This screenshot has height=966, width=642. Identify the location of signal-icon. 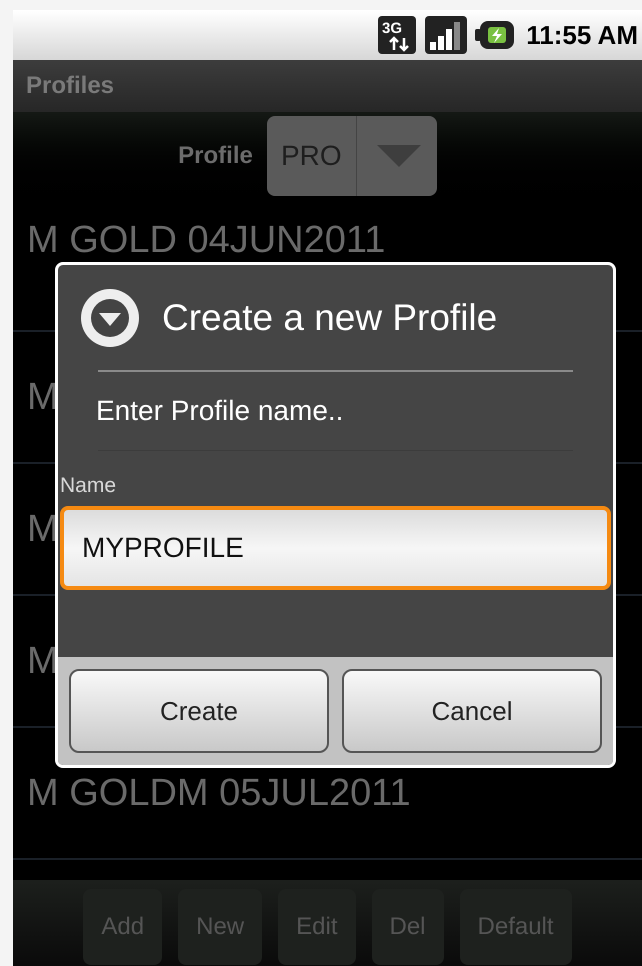
(446, 35).